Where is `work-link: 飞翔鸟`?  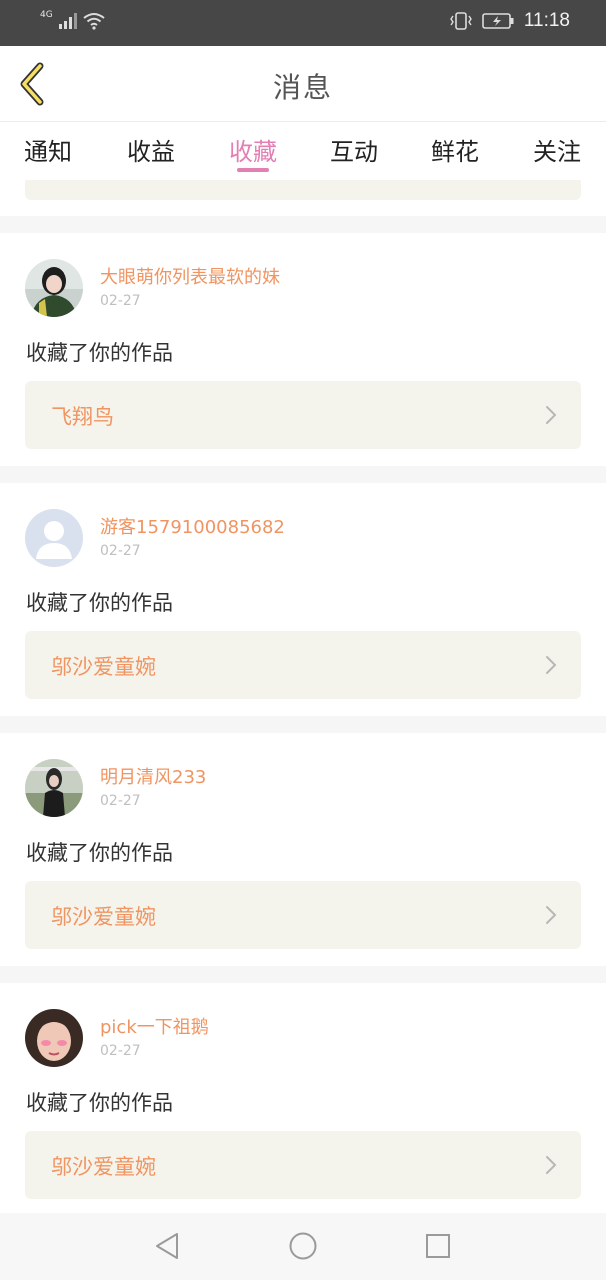 work-link: 飞翔鸟 is located at coordinates (303, 415).